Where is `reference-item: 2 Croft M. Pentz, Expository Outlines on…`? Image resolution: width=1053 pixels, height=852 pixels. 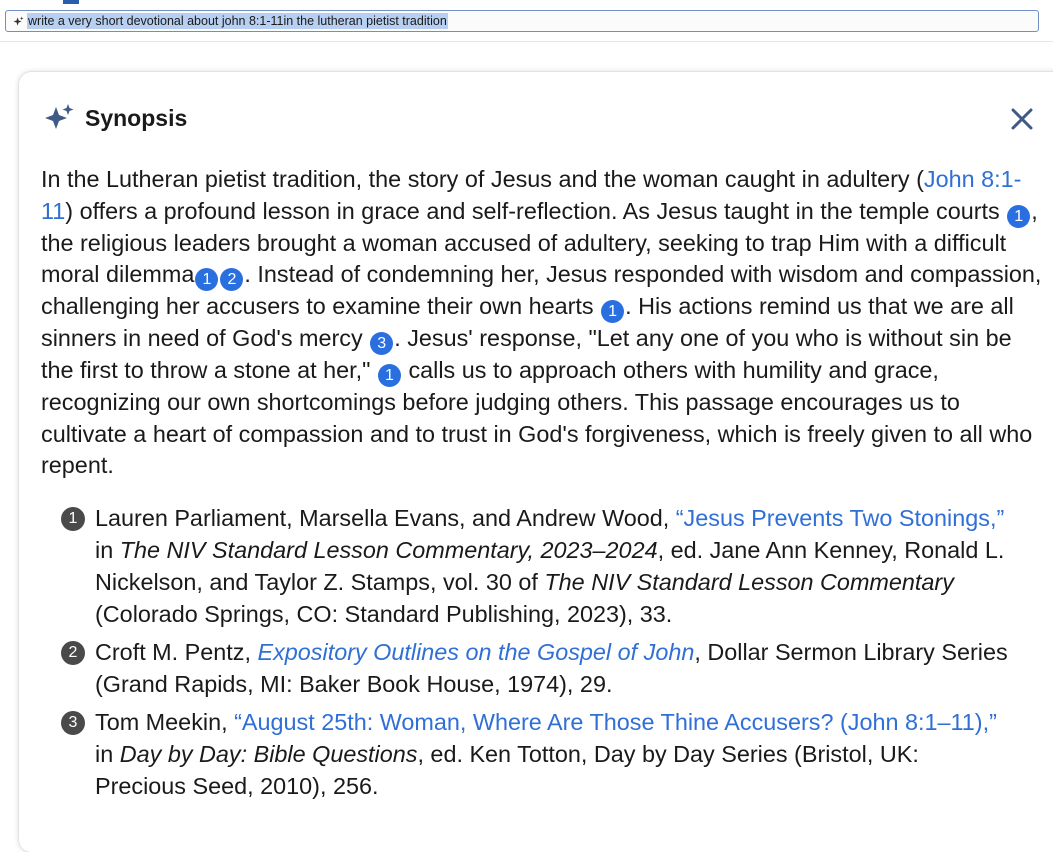 reference-item: 2 Croft M. Pentz, Expository Outlines on… is located at coordinates (536, 668).